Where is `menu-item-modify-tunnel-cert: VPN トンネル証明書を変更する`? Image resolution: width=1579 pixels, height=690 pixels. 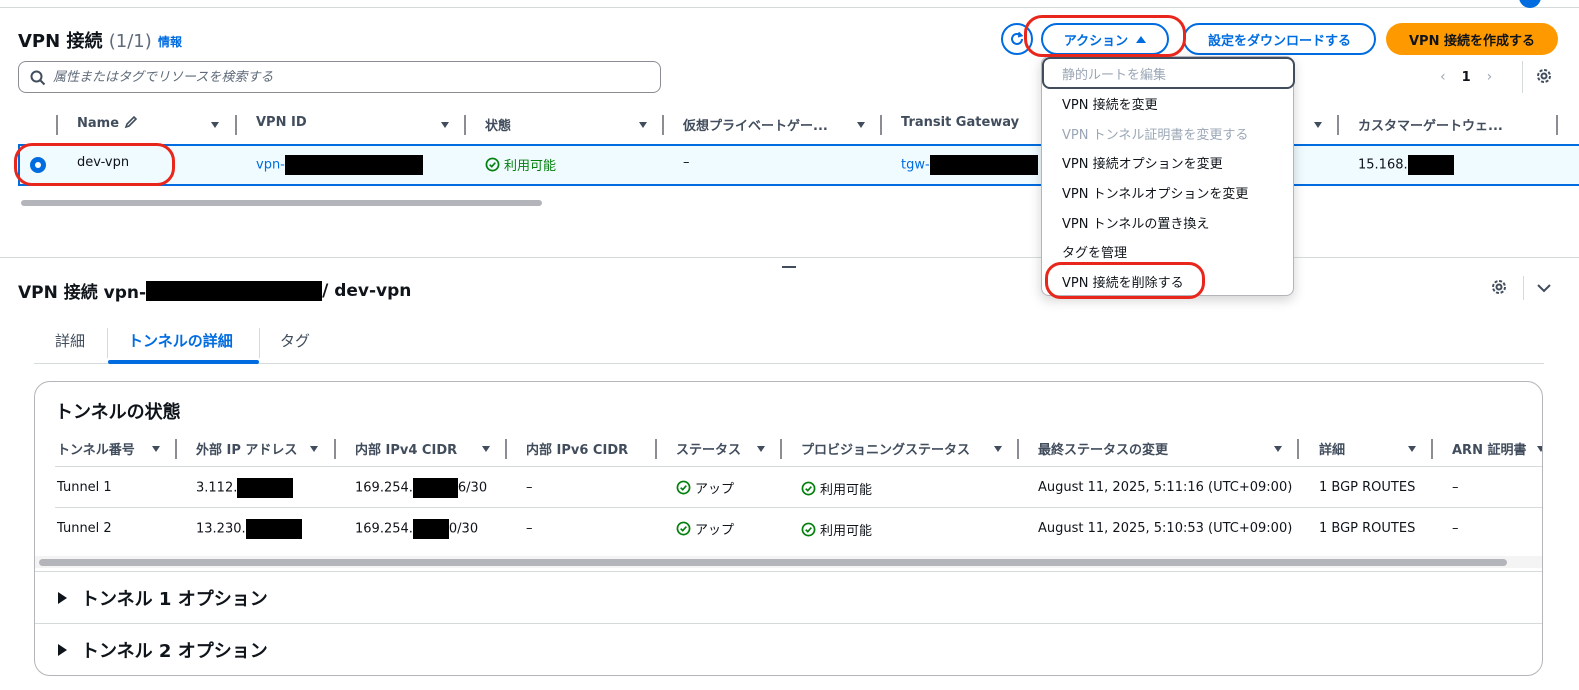 menu-item-modify-tunnel-cert: VPN トンネル証明書を変更する is located at coordinates (1155, 135).